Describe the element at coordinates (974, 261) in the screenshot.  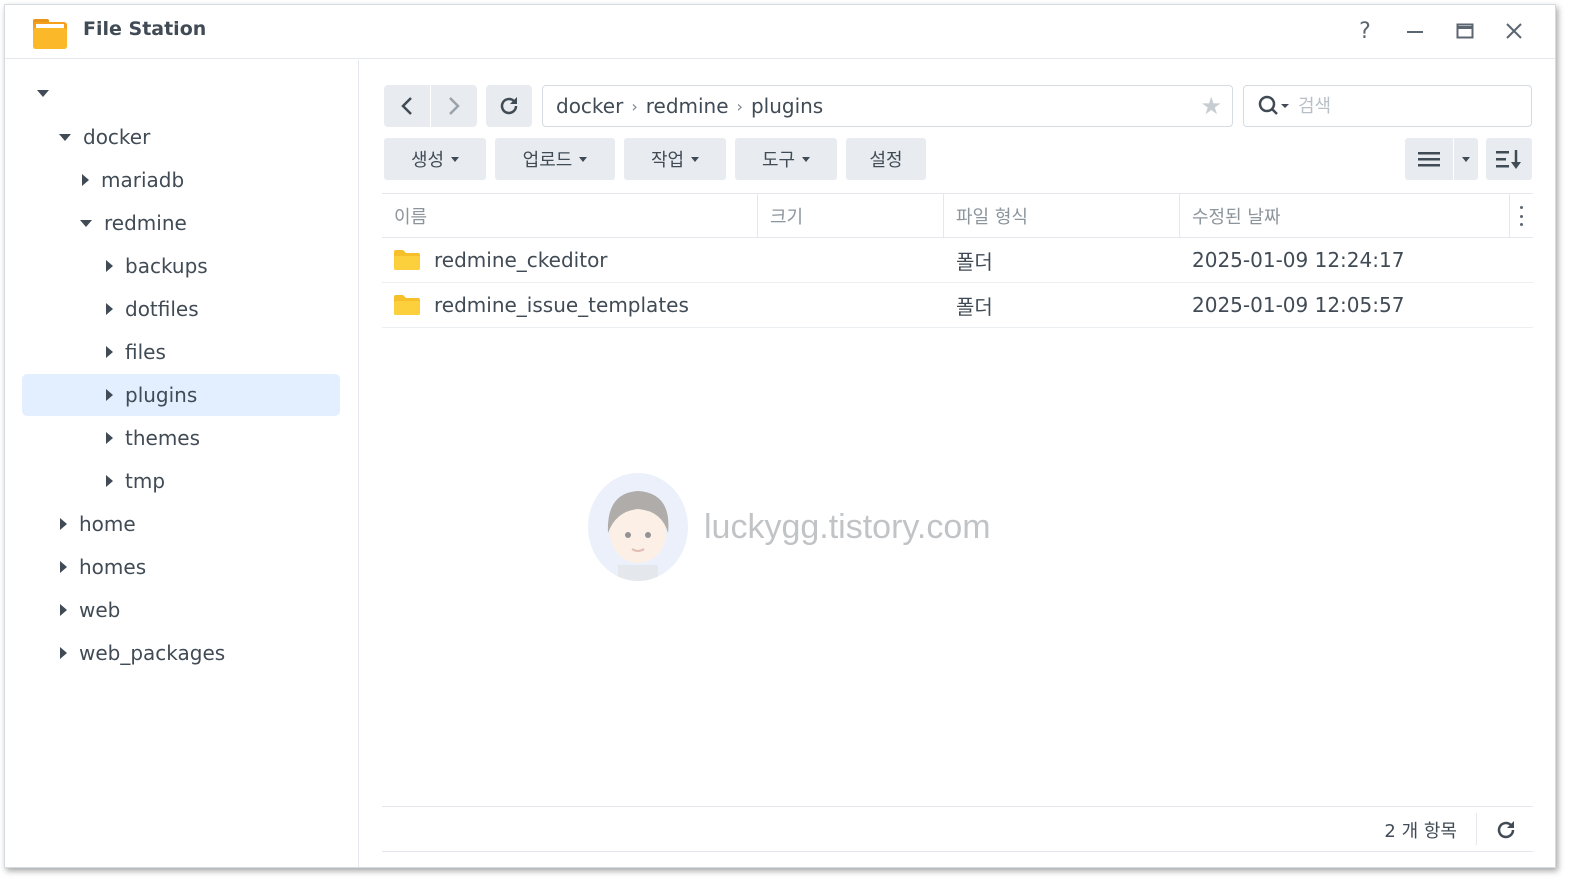
I see `file-type-cell: 폴더` at that location.